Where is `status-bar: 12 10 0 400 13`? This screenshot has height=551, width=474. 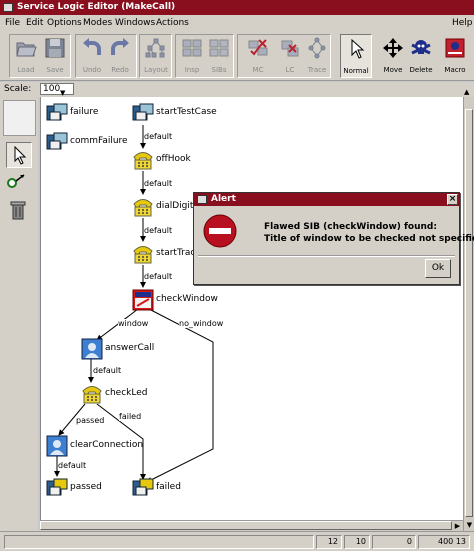 status-bar: 12 10 0 400 13 is located at coordinates (237, 541).